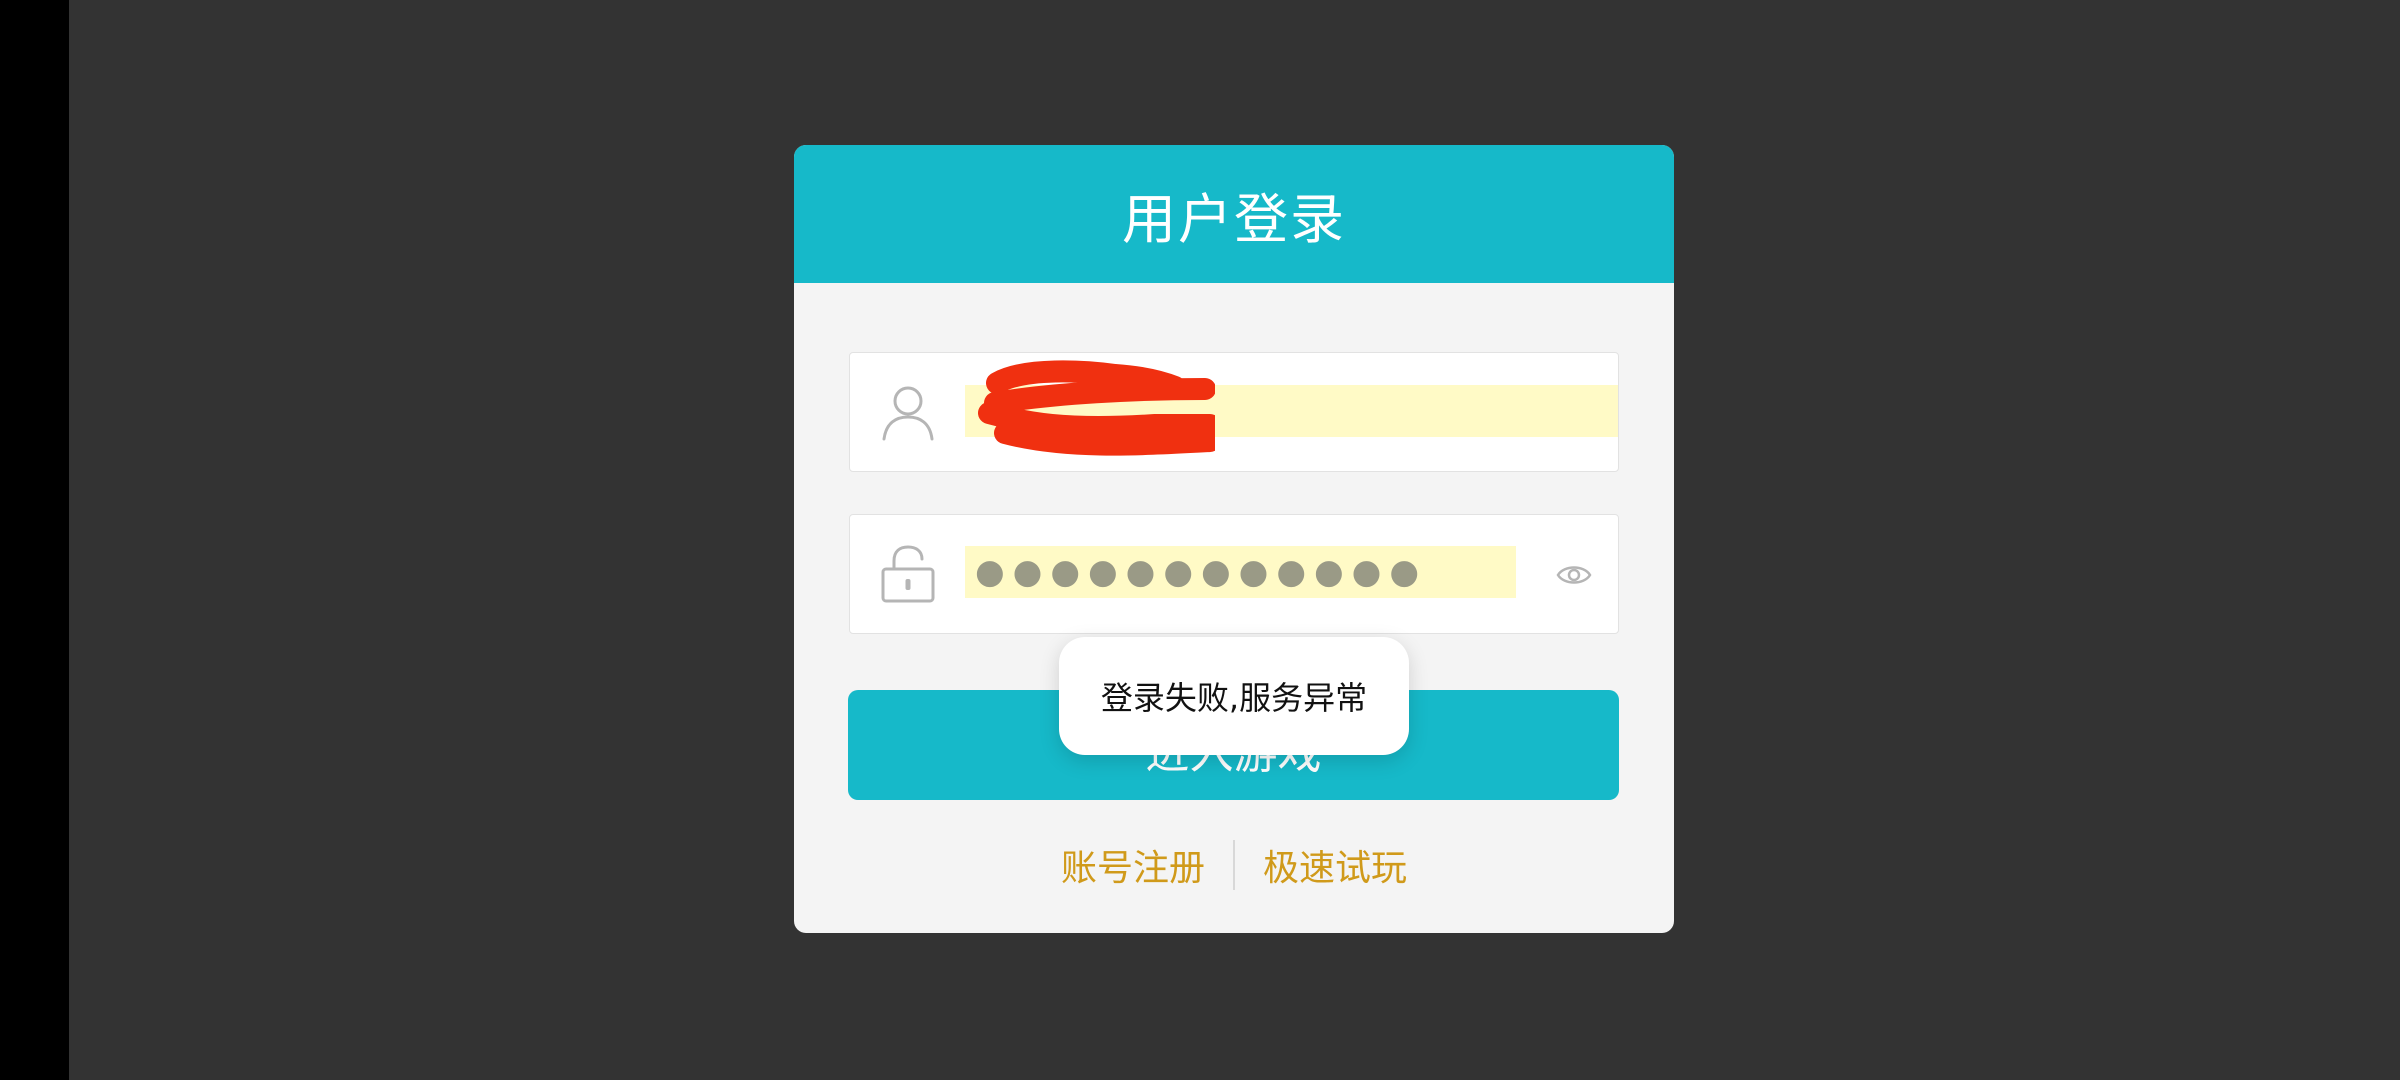 This screenshot has height=1080, width=2400. What do you see at coordinates (1234, 219) in the screenshot?
I see `dialog-title: 用户登录` at bounding box center [1234, 219].